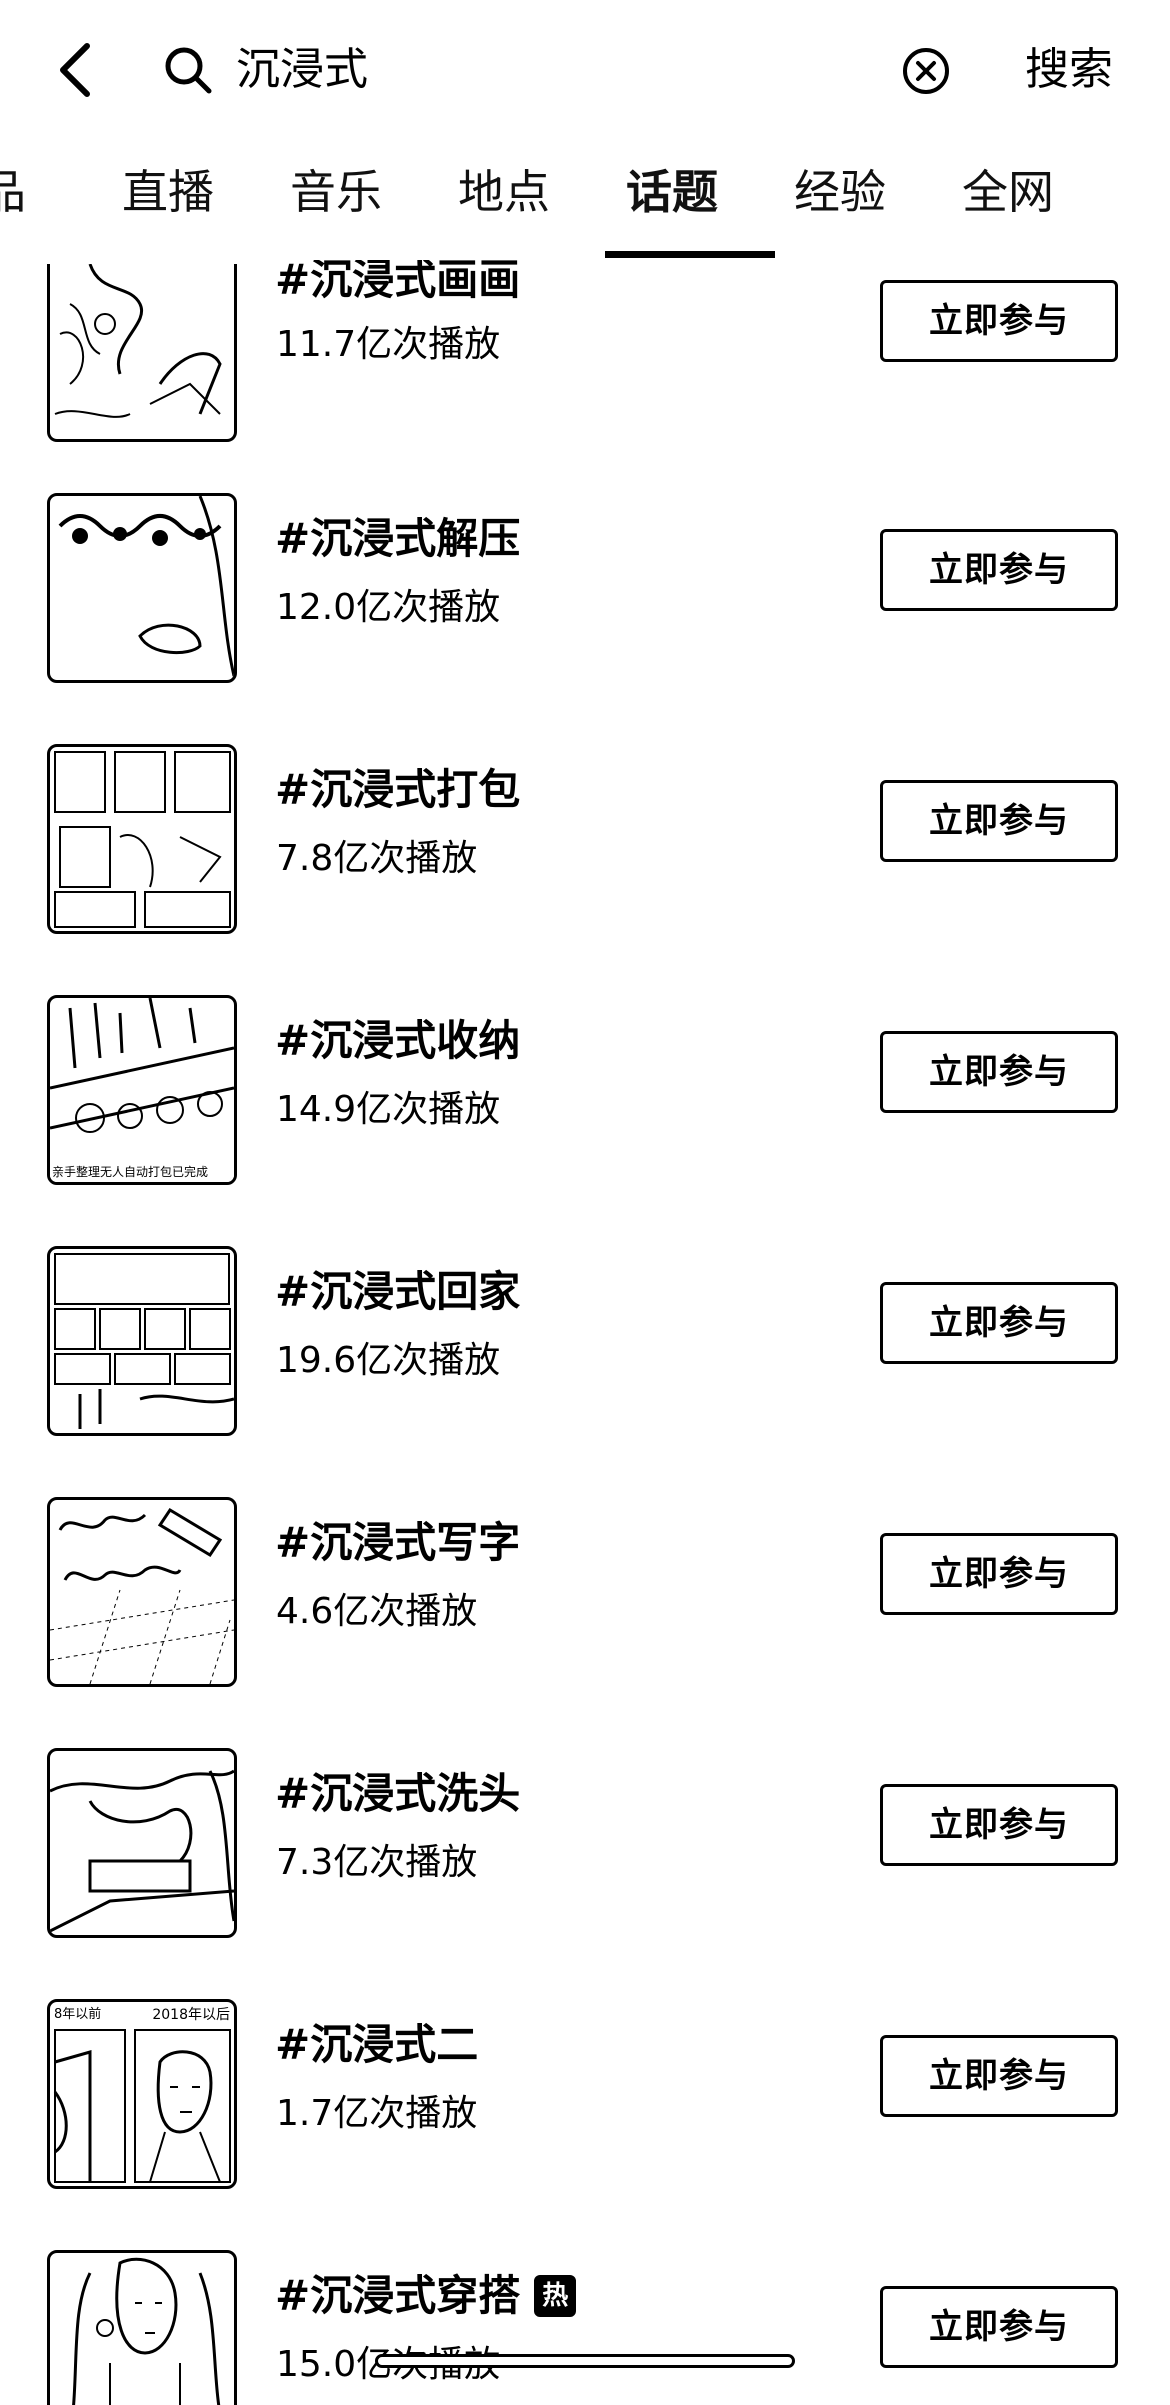 This screenshot has height=2405, width=1170. What do you see at coordinates (377, 2113) in the screenshot?
I see `topic-play-count: 1.7亿次播放` at bounding box center [377, 2113].